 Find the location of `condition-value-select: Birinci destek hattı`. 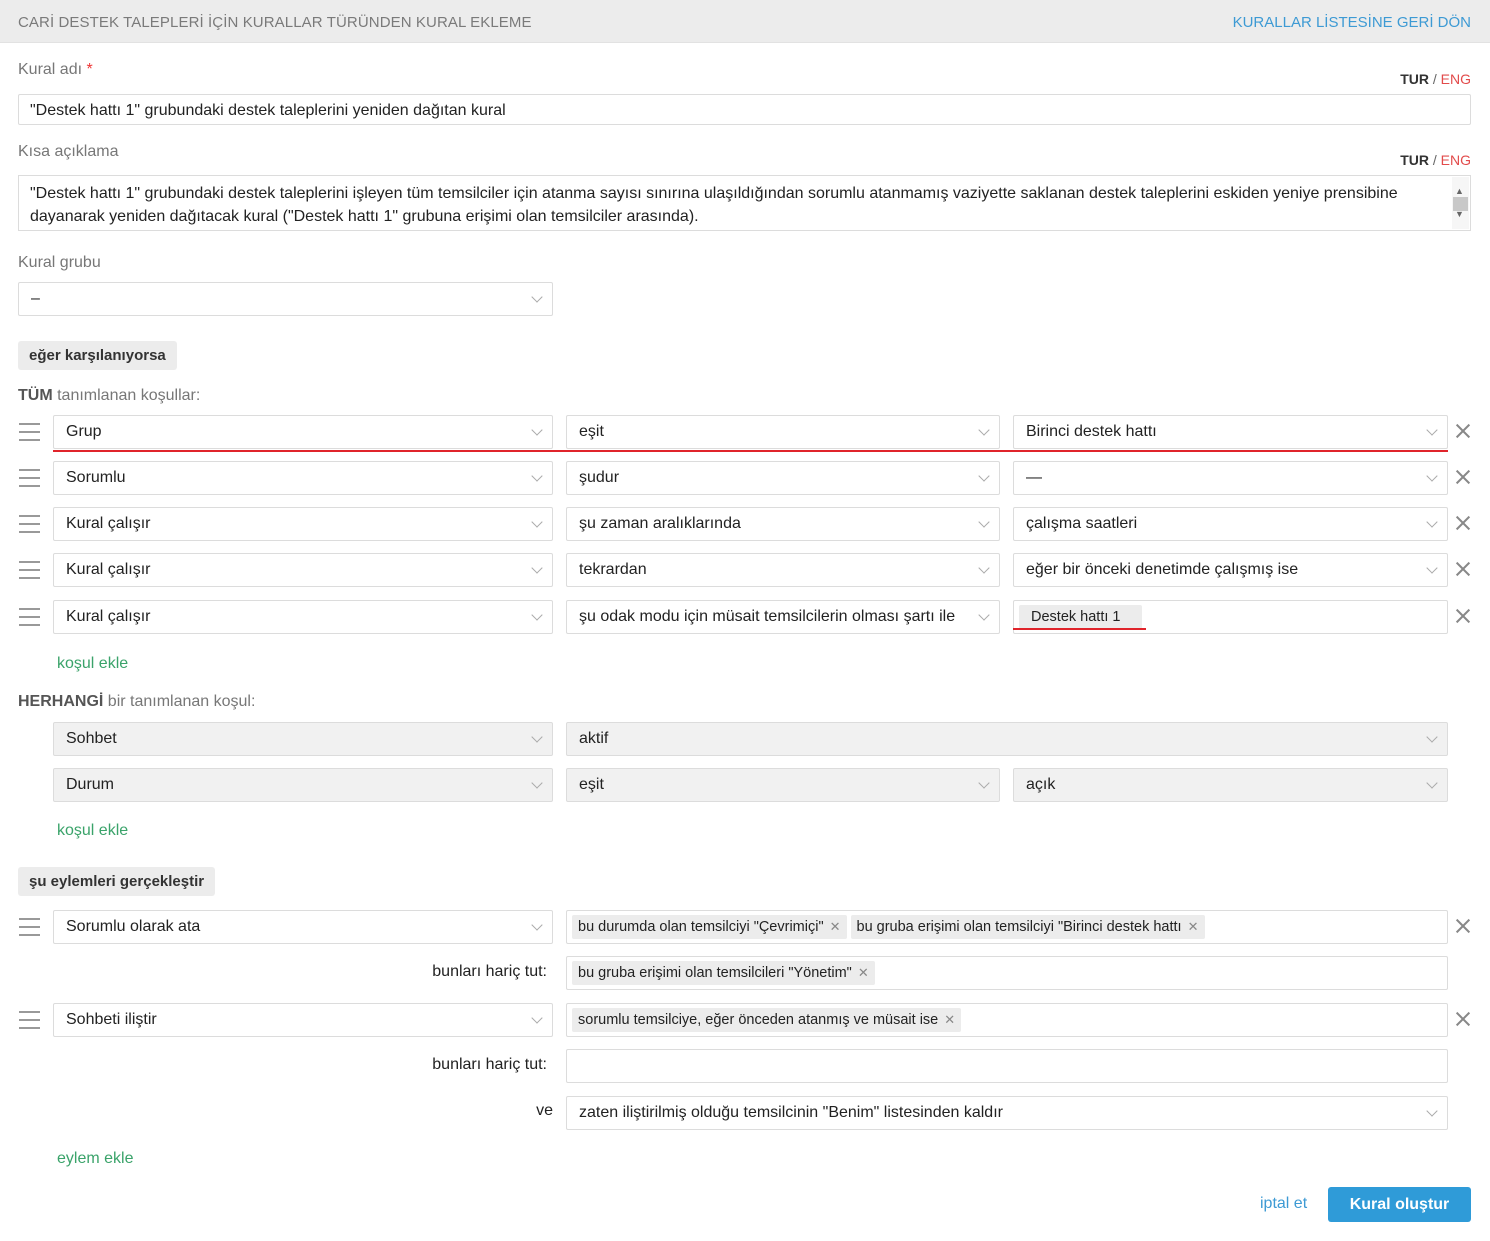

condition-value-select: Birinci destek hattı is located at coordinates (1230, 432).